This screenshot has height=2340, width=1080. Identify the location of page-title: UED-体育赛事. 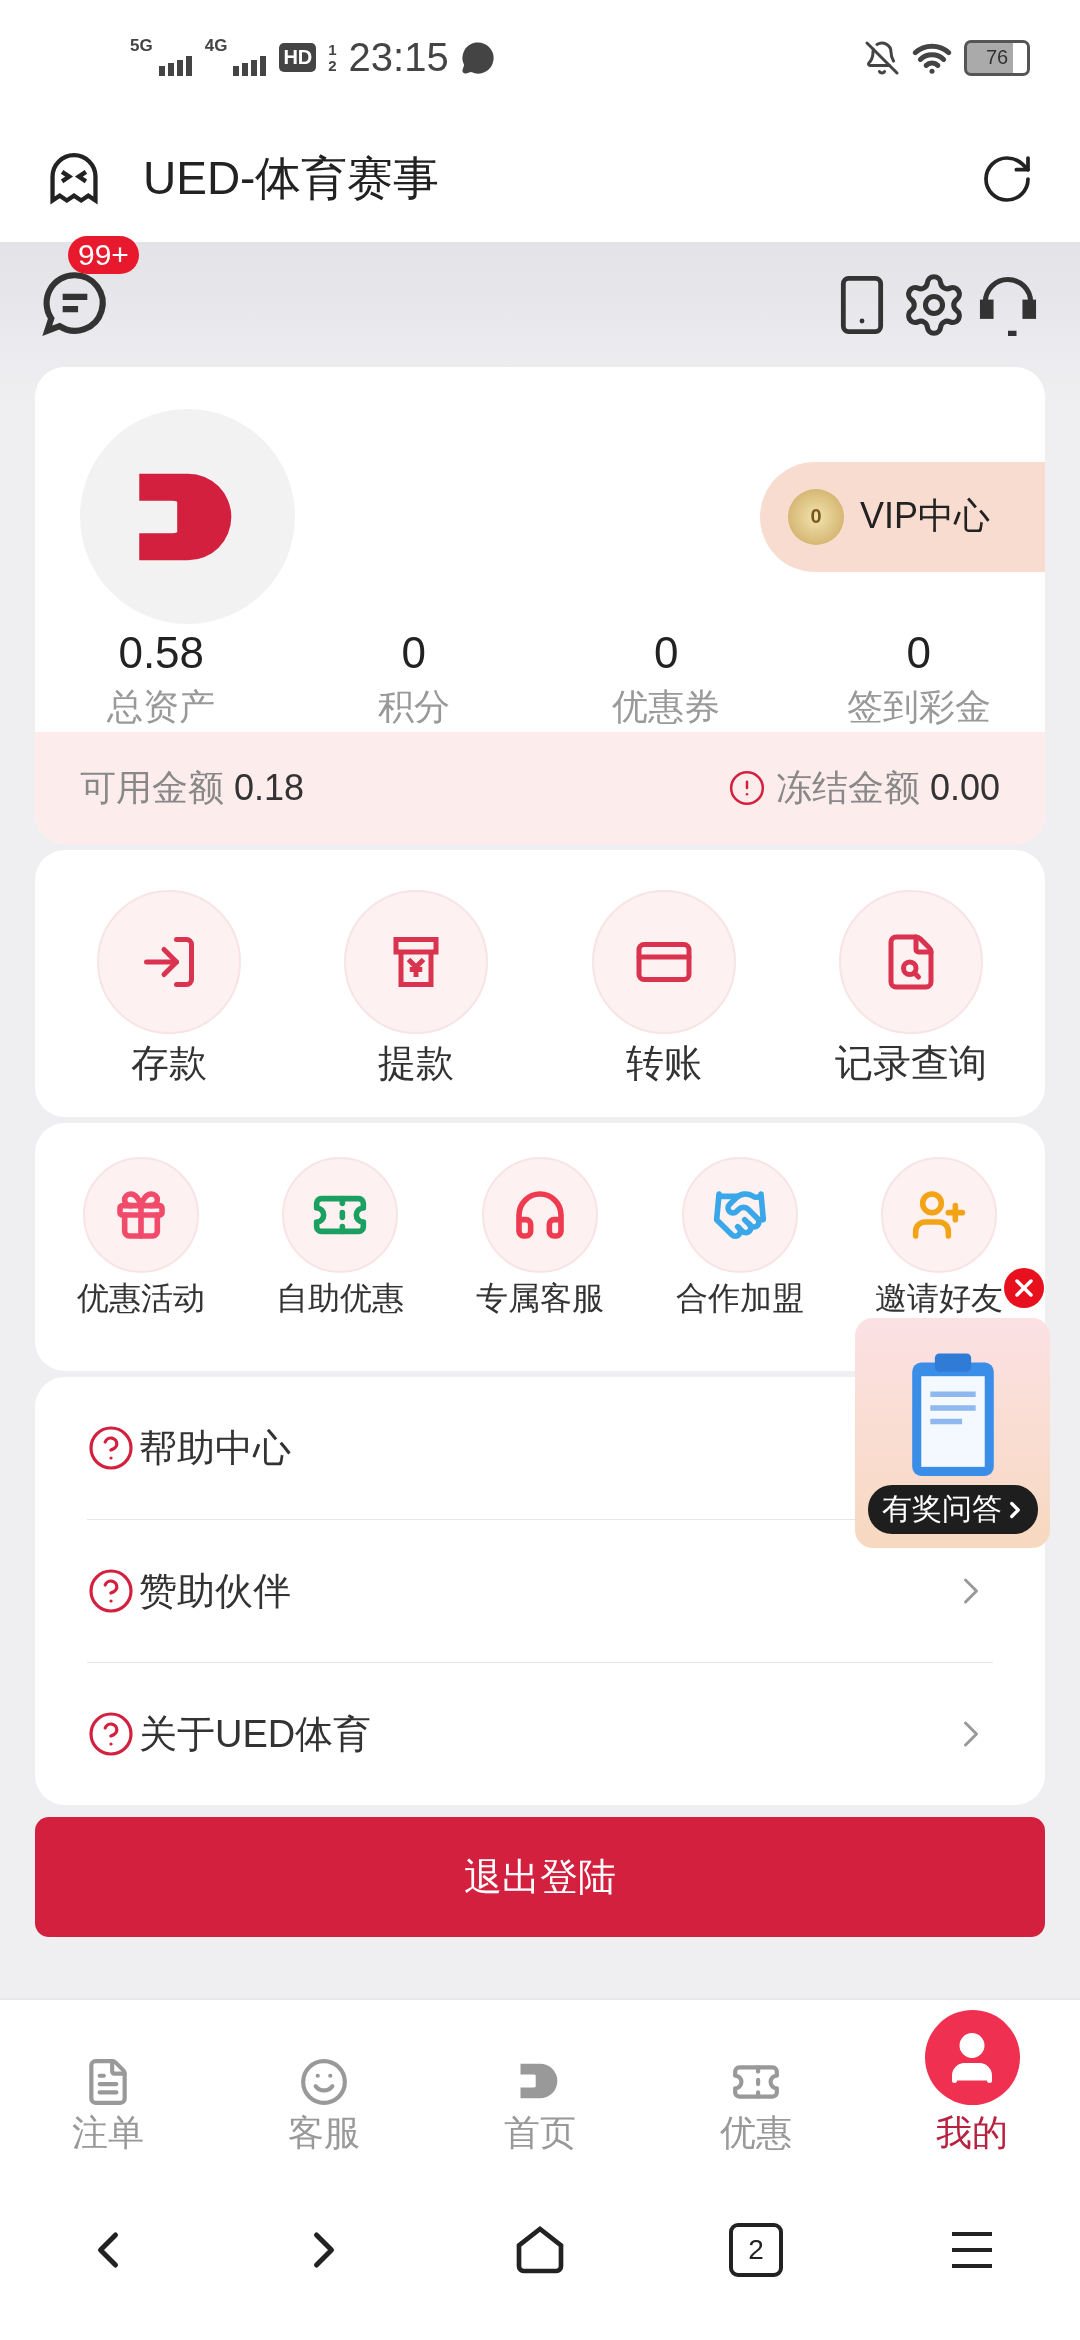
(292, 178).